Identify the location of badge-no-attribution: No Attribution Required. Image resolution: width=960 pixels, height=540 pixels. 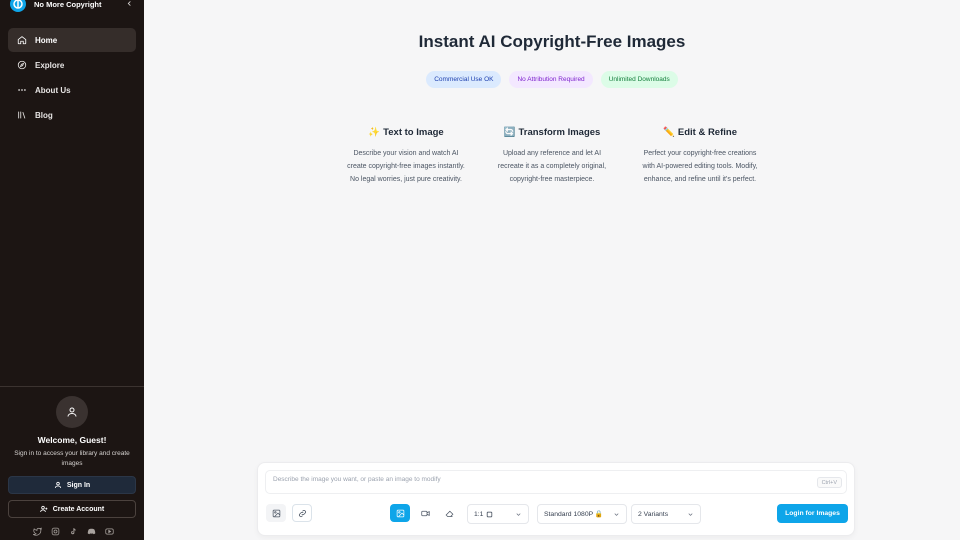
(551, 79).